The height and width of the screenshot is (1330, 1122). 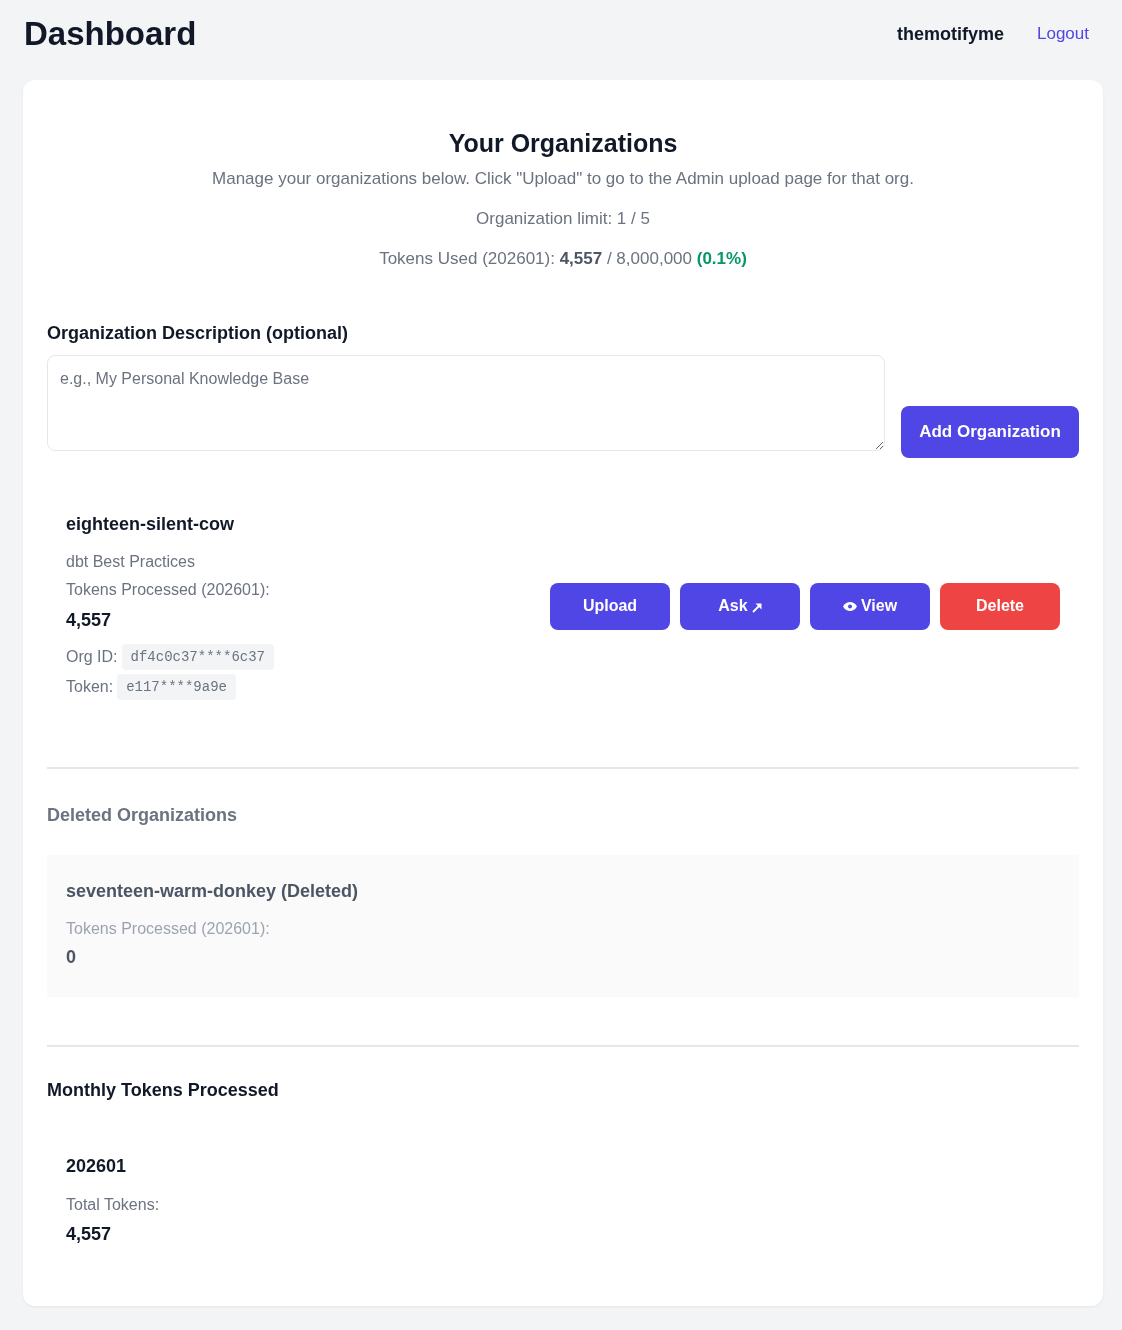 What do you see at coordinates (563, 179) in the screenshot?
I see `intro-text: Manage your organizations below. Click "Upload" to go to the Admin upload page for that org.` at bounding box center [563, 179].